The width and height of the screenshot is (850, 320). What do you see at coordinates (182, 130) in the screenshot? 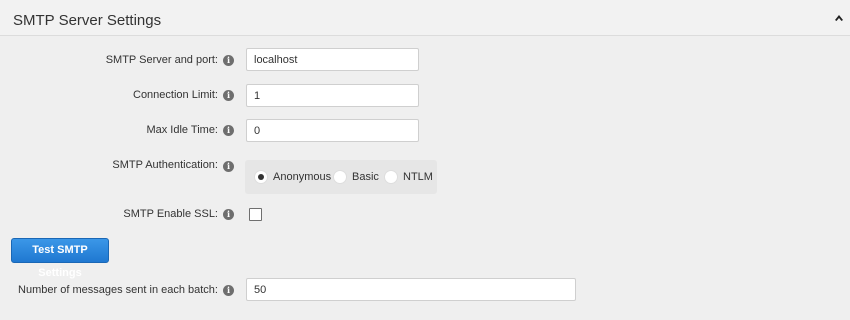
I see `max-idle-time-label: Max Idle Time:` at bounding box center [182, 130].